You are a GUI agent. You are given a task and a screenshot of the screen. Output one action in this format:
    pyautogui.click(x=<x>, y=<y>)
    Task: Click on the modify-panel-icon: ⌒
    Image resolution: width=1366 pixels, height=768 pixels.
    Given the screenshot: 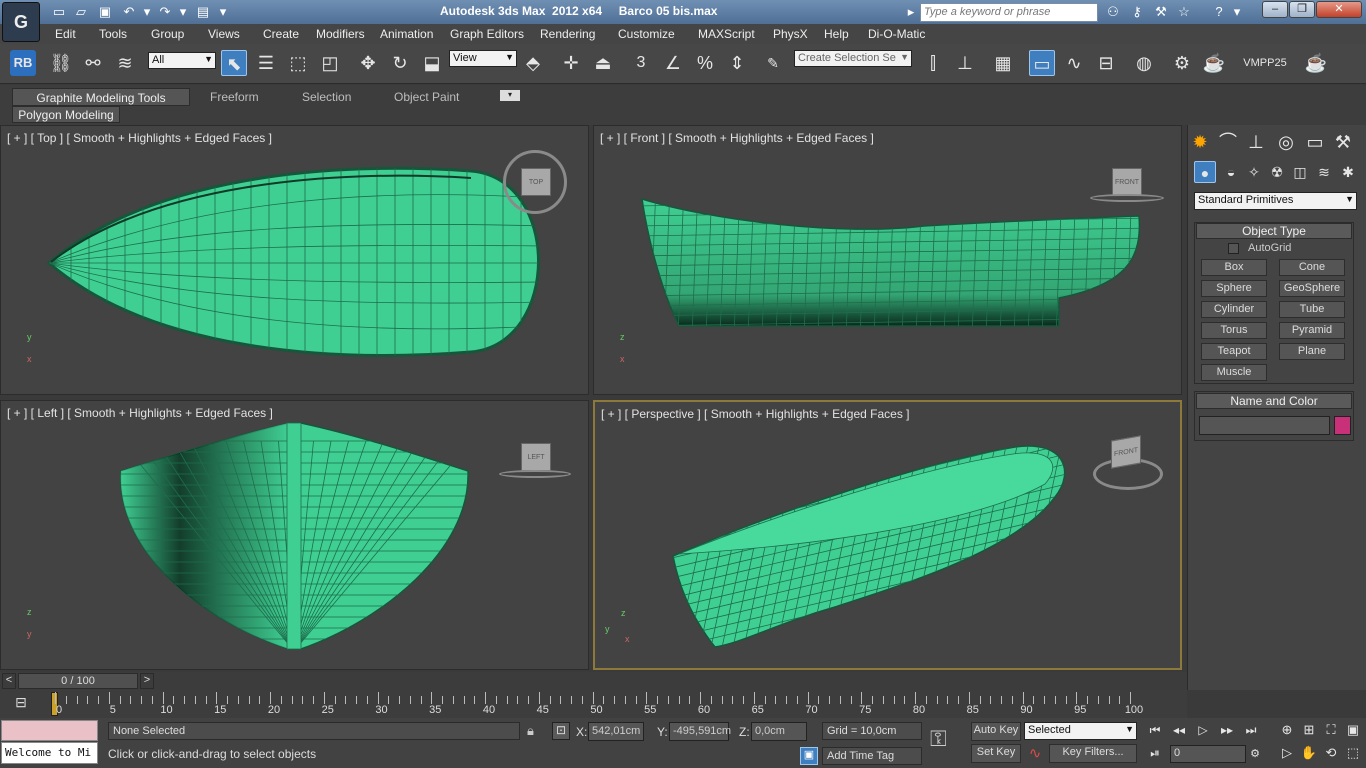 What is the action you would take?
    pyautogui.click(x=1228, y=142)
    